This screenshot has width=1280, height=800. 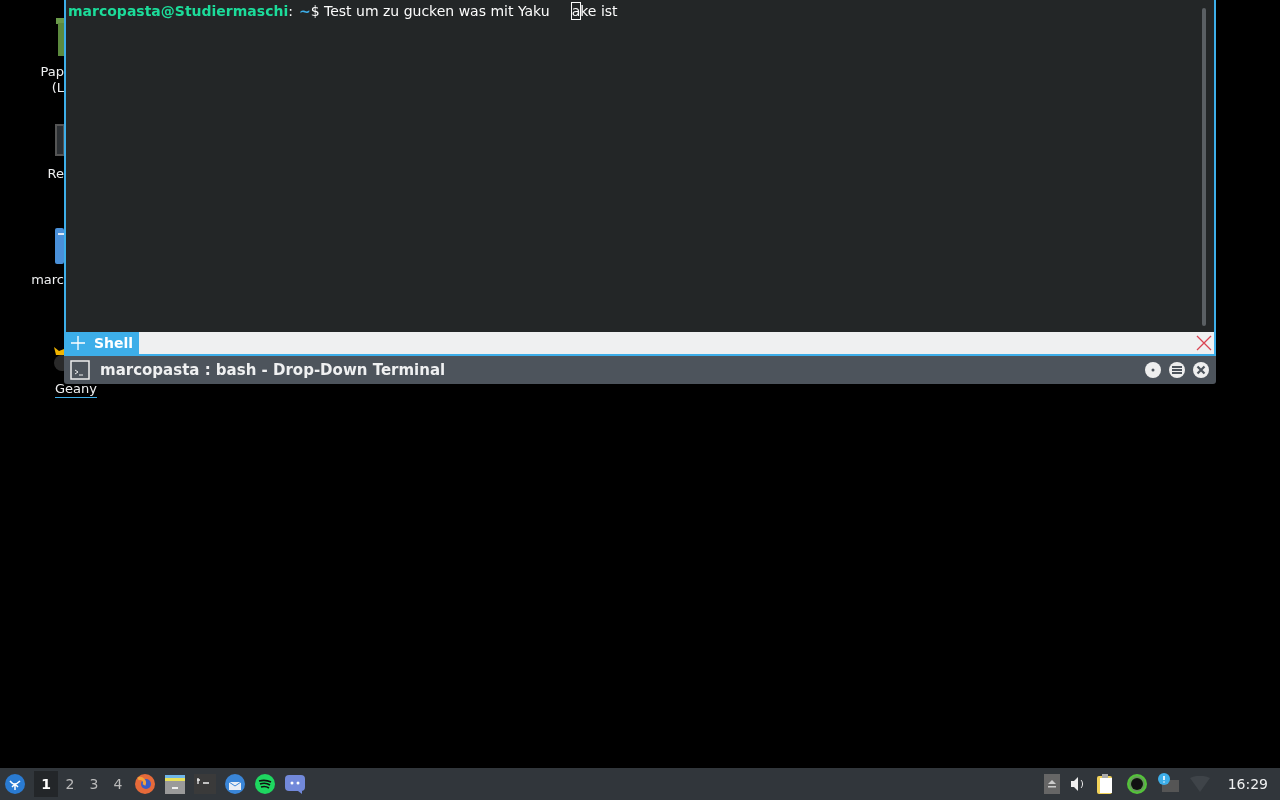 I want to click on workspace-button: 3, so click(x=94, y=784).